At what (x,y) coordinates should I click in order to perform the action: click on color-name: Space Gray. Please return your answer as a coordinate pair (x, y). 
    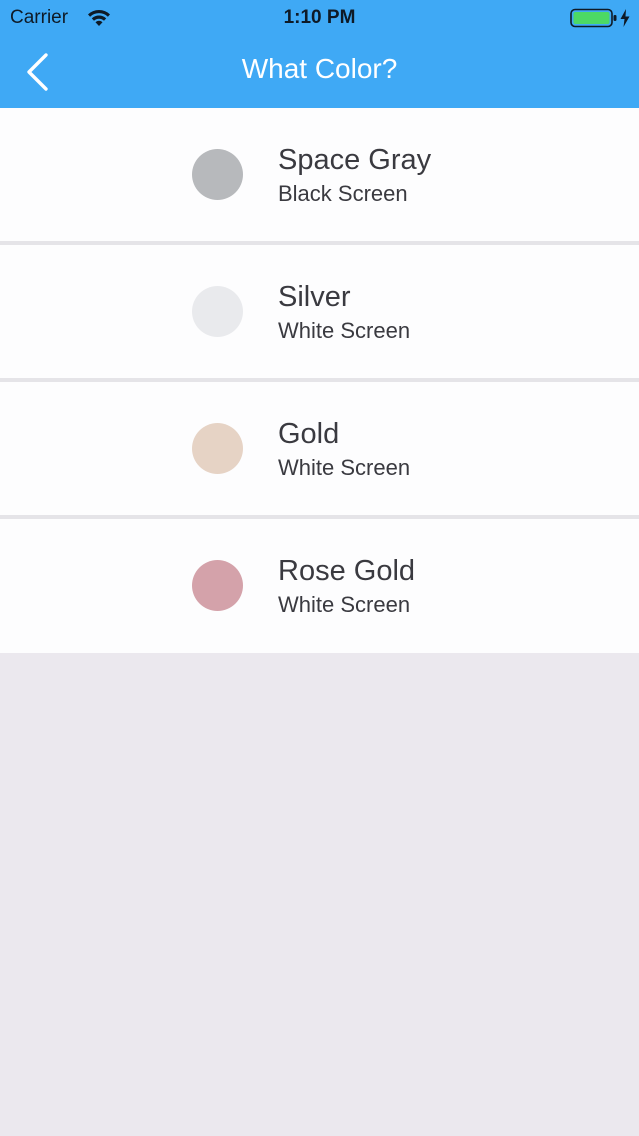
    Looking at the image, I should click on (355, 160).